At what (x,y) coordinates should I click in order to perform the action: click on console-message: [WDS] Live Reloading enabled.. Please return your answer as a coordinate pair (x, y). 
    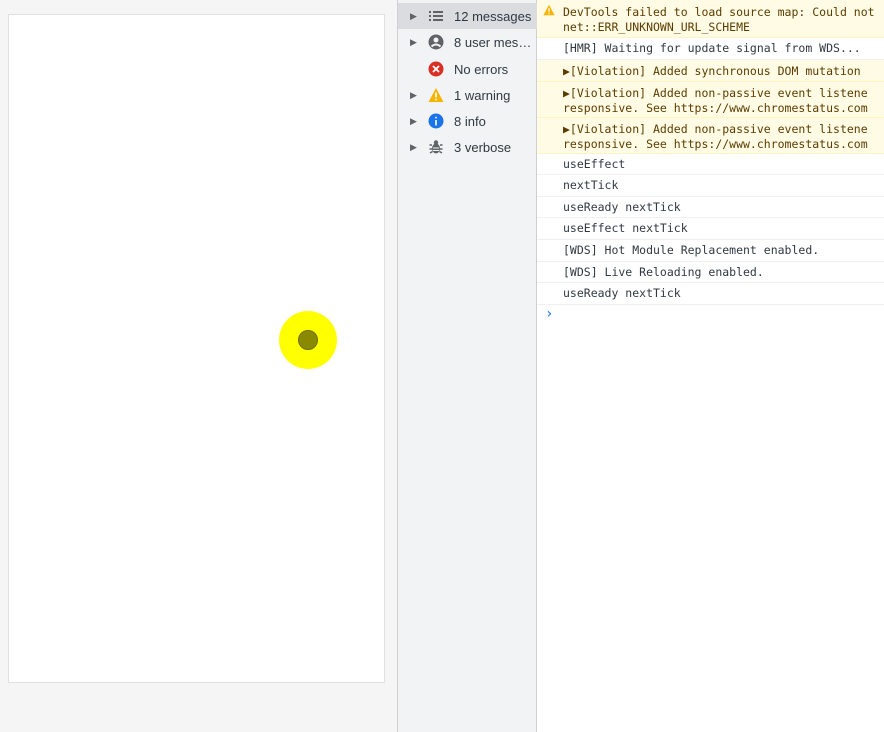
    Looking at the image, I should click on (710, 272).